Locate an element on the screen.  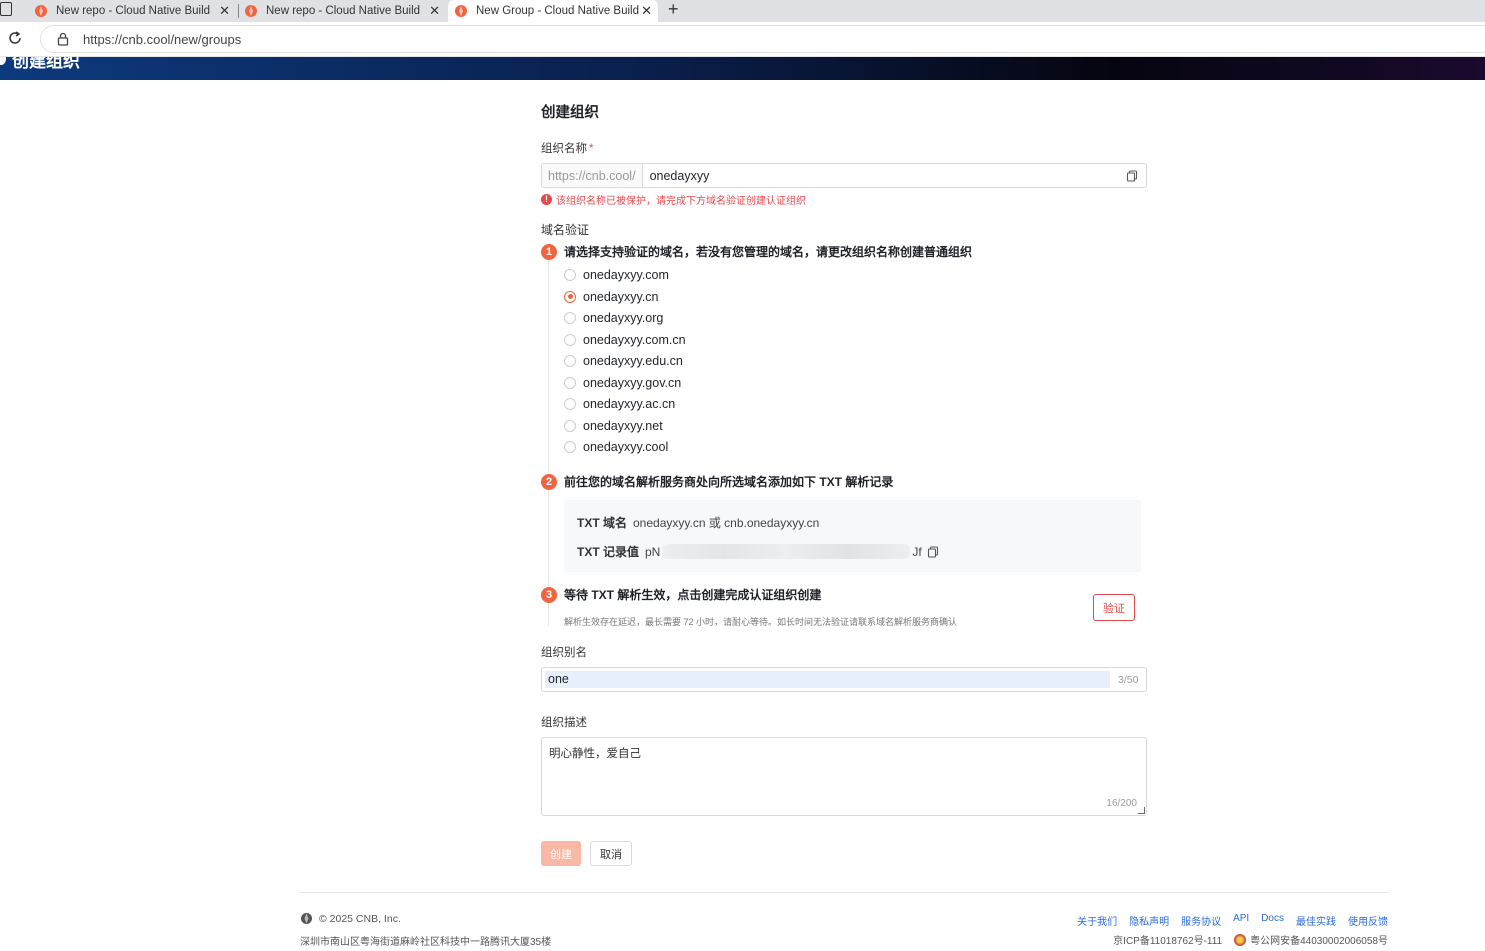
page-banner: 创建组织 is located at coordinates (742, 68).